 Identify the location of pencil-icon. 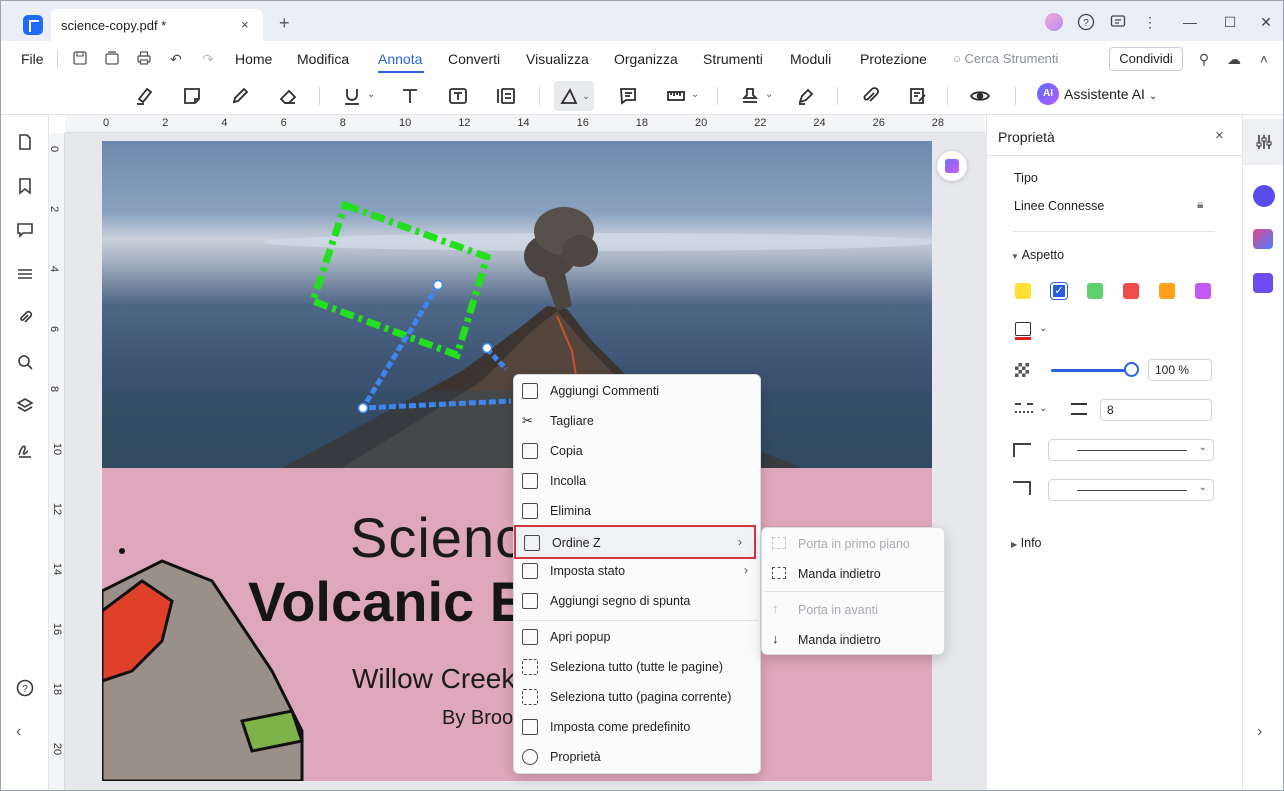
(240, 96).